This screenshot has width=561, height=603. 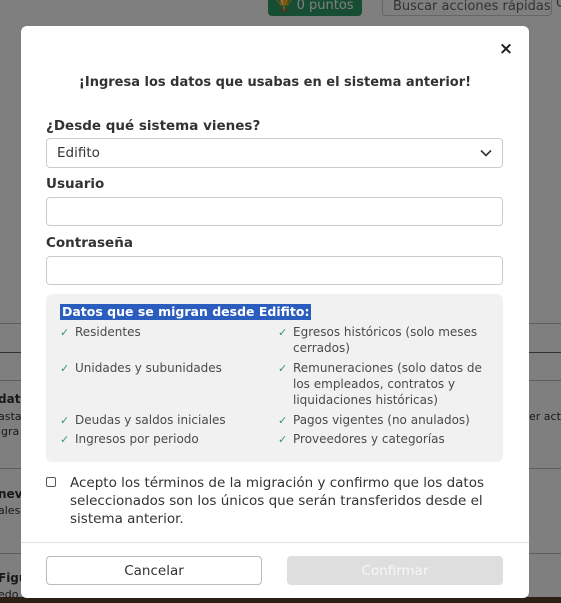 What do you see at coordinates (361, 439) in the screenshot?
I see `list-item: ✓ Proveedores y categorías` at bounding box center [361, 439].